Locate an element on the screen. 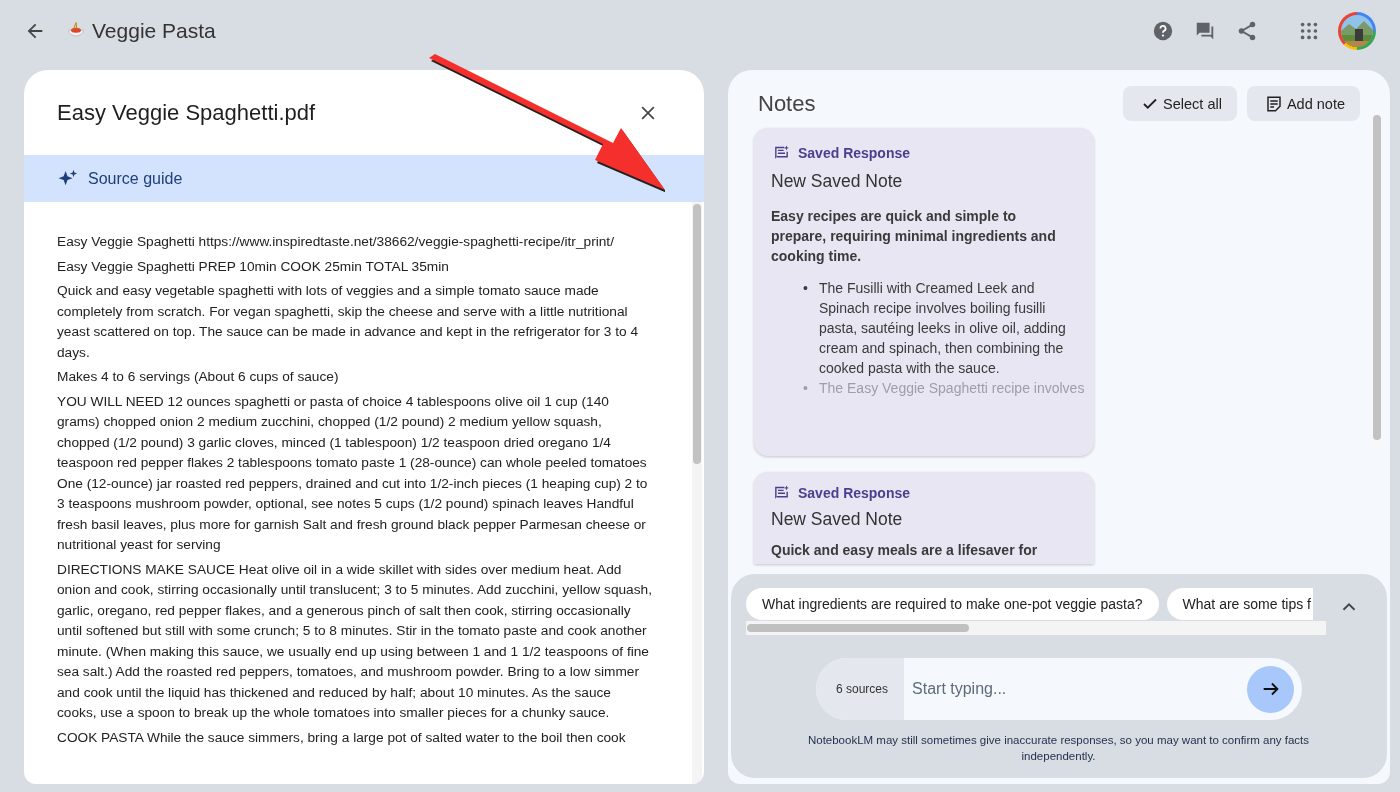 The height and width of the screenshot is (792, 1400). note-icon is located at coordinates (1273, 103).